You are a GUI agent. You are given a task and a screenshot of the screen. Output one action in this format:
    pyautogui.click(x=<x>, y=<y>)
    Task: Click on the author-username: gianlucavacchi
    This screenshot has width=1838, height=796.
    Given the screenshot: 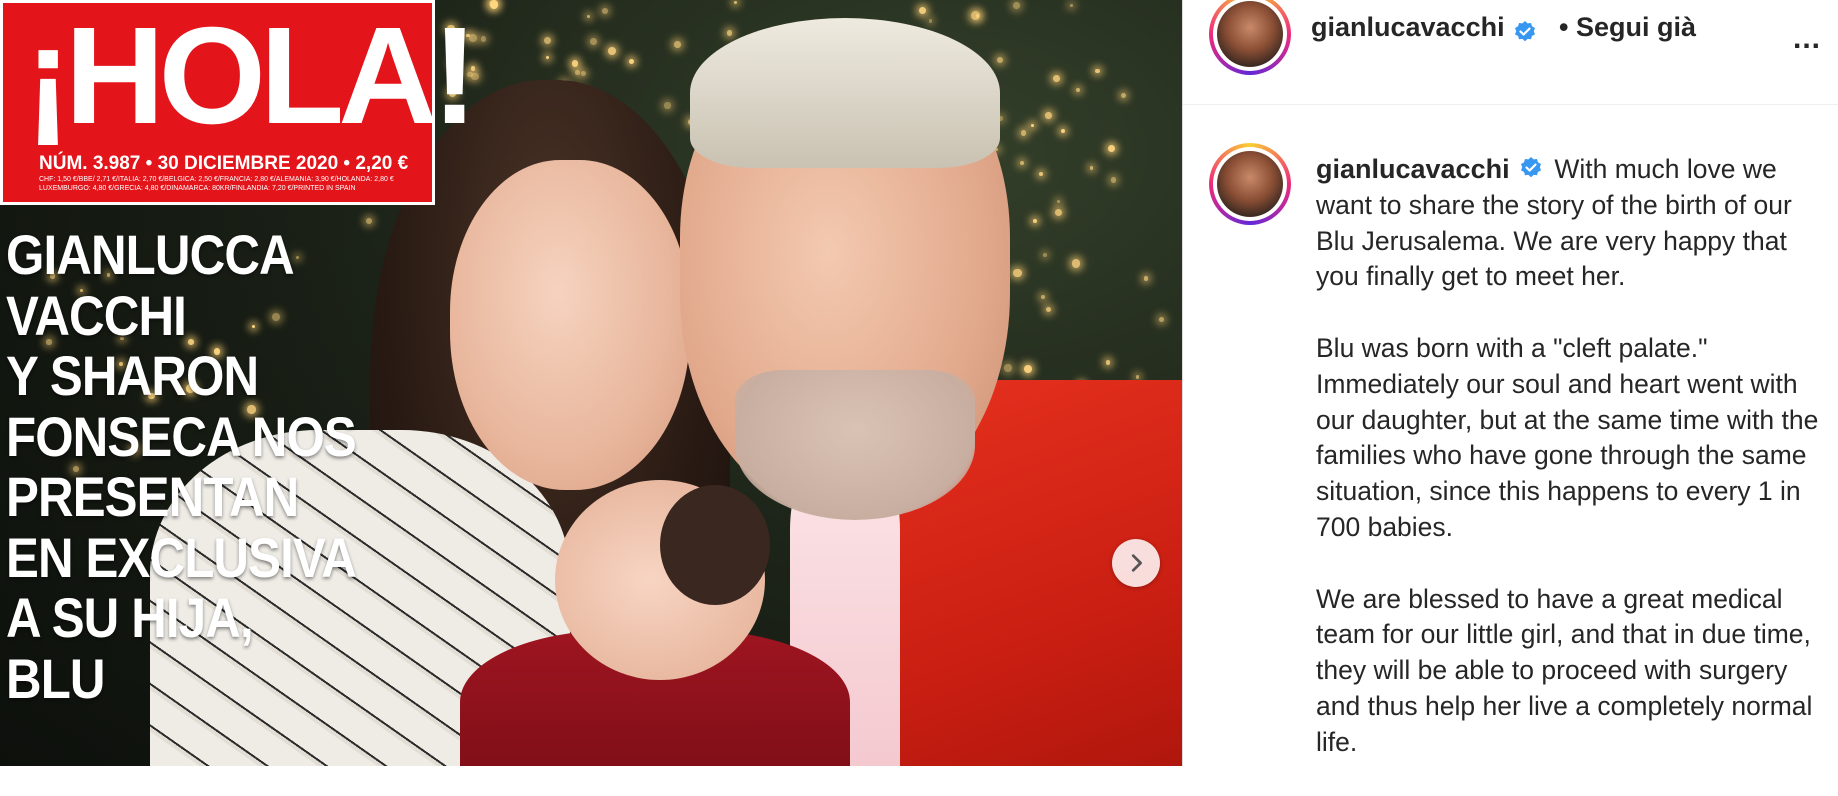 What is the action you would take?
    pyautogui.click(x=1408, y=27)
    